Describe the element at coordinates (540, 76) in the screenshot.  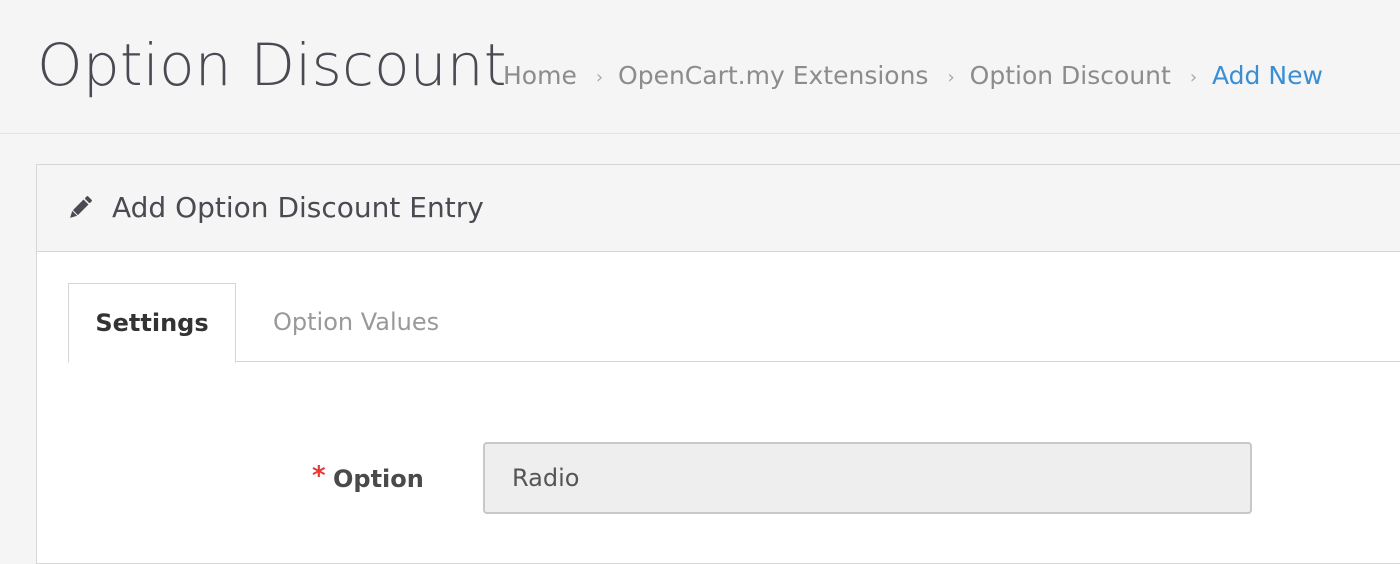
I see `breadcrumb-home-link: Home` at that location.